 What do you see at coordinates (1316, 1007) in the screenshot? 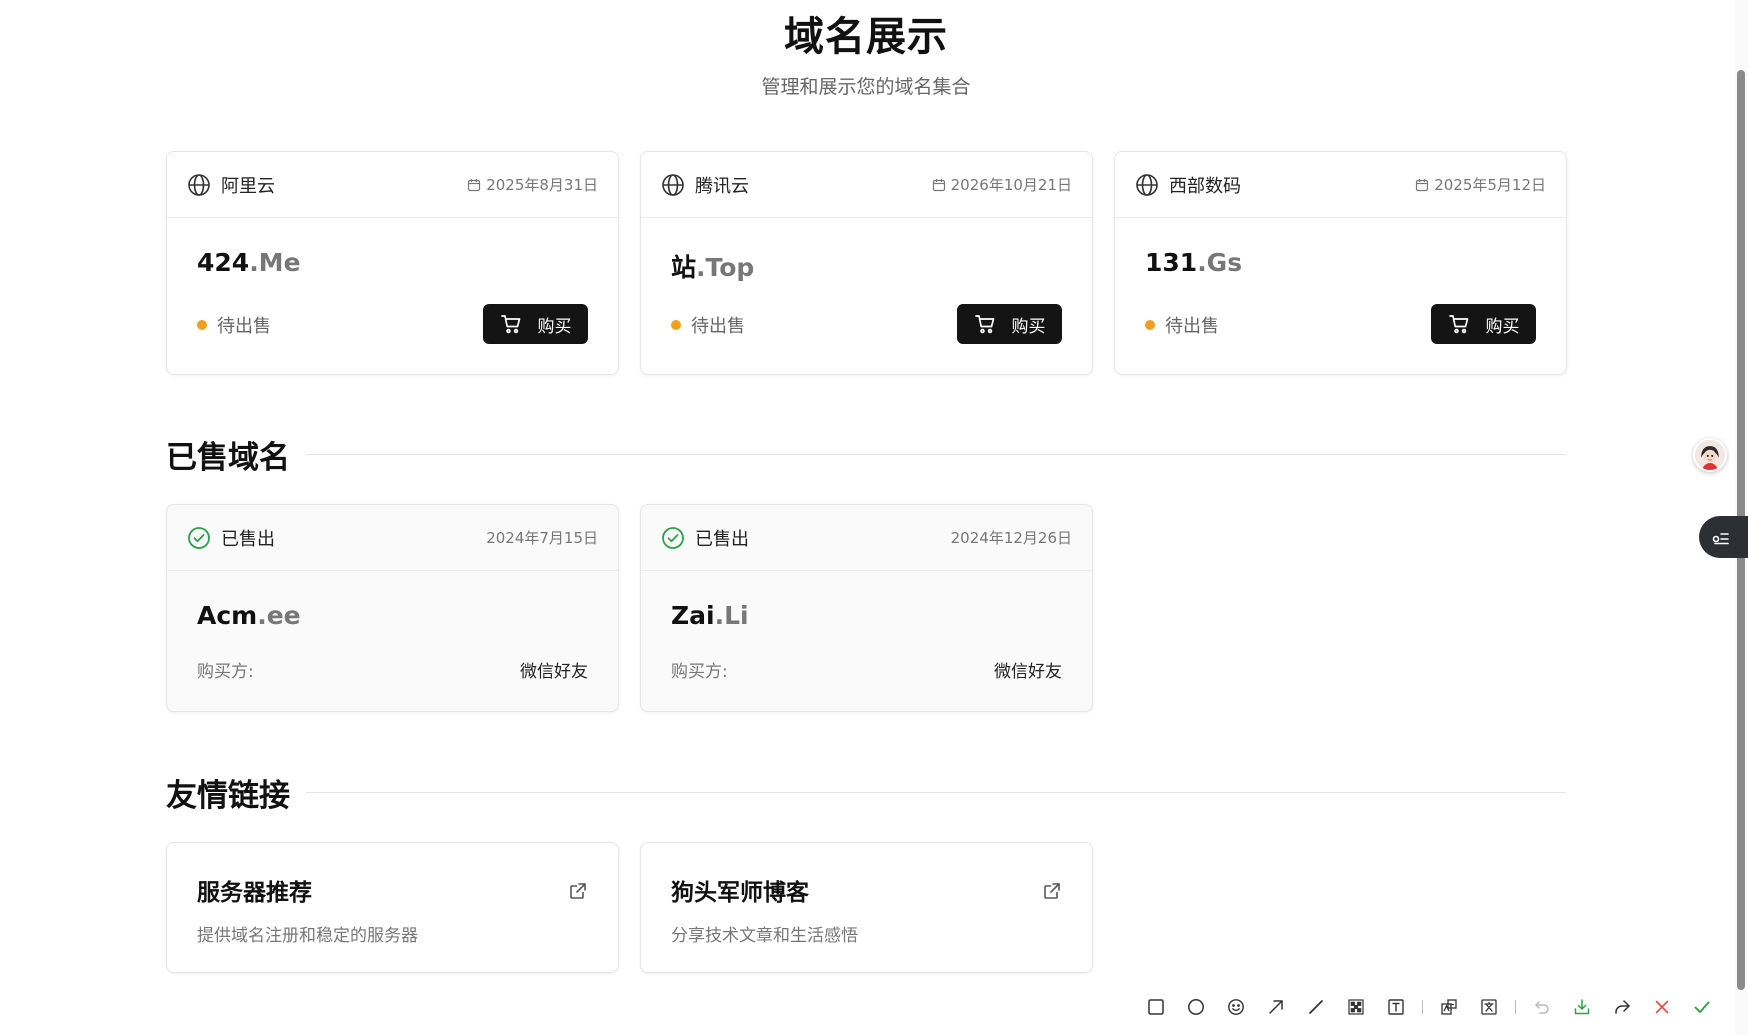
I see `line-icon` at bounding box center [1316, 1007].